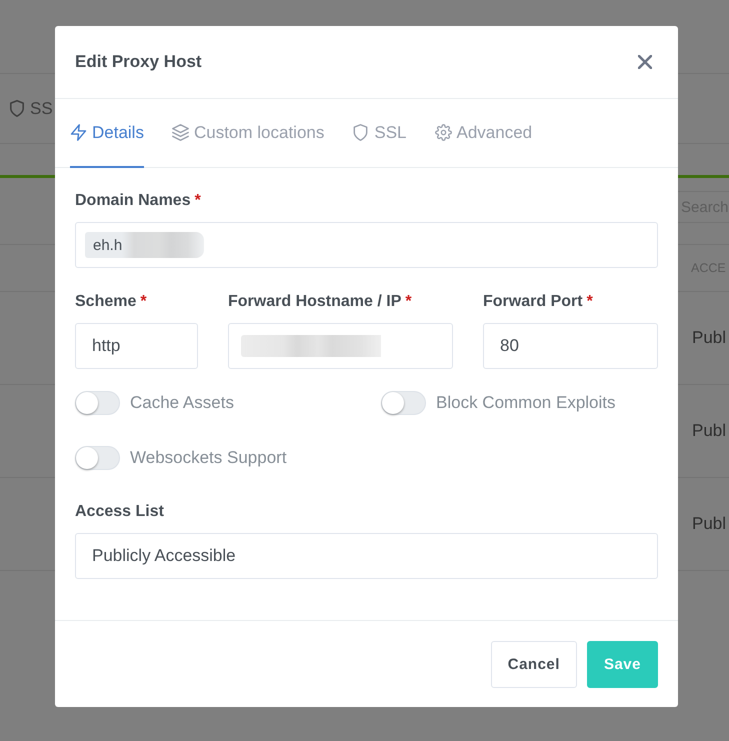 The height and width of the screenshot is (741, 729). I want to click on bolt-icon, so click(78, 132).